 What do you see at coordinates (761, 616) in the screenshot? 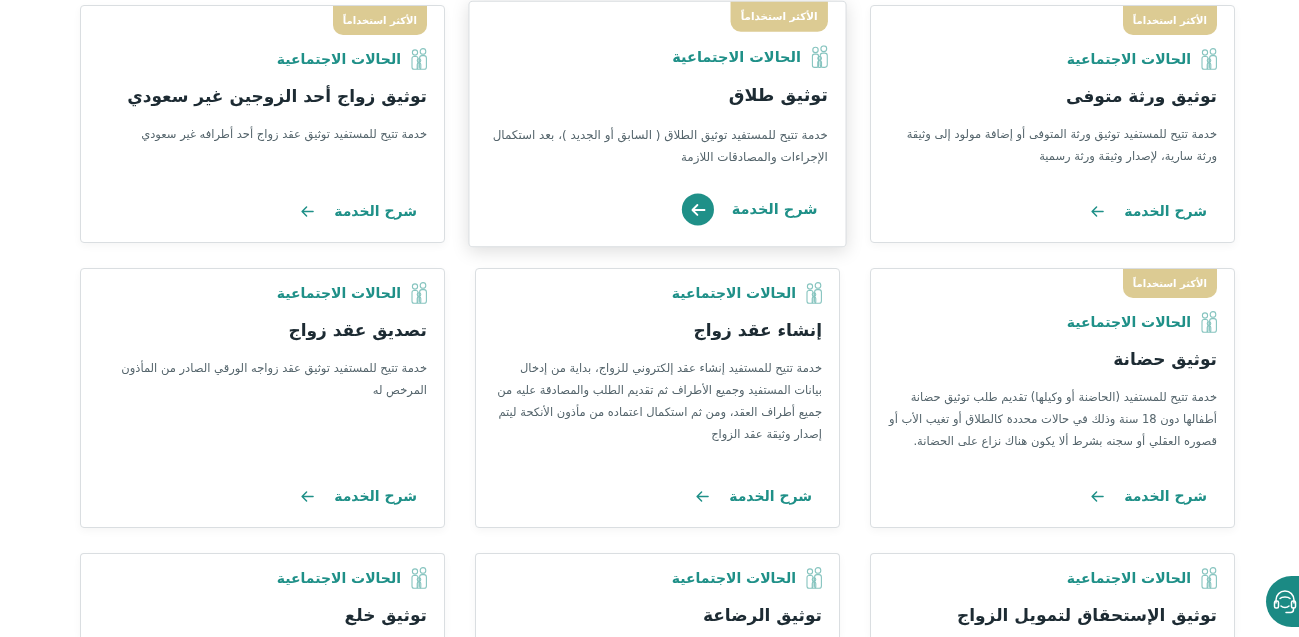
I see `service-title: توثيق الرضاعة` at bounding box center [761, 616].